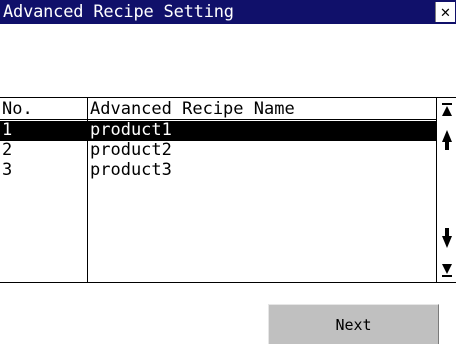 This screenshot has width=456, height=344. Describe the element at coordinates (87, 190) in the screenshot. I see `column-divider` at that location.